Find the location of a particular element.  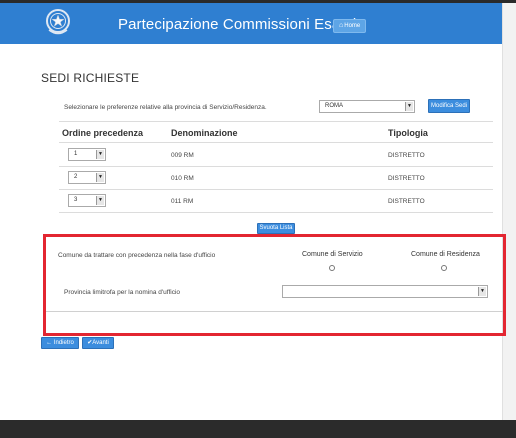

home-button: ⌂Home is located at coordinates (350, 26).